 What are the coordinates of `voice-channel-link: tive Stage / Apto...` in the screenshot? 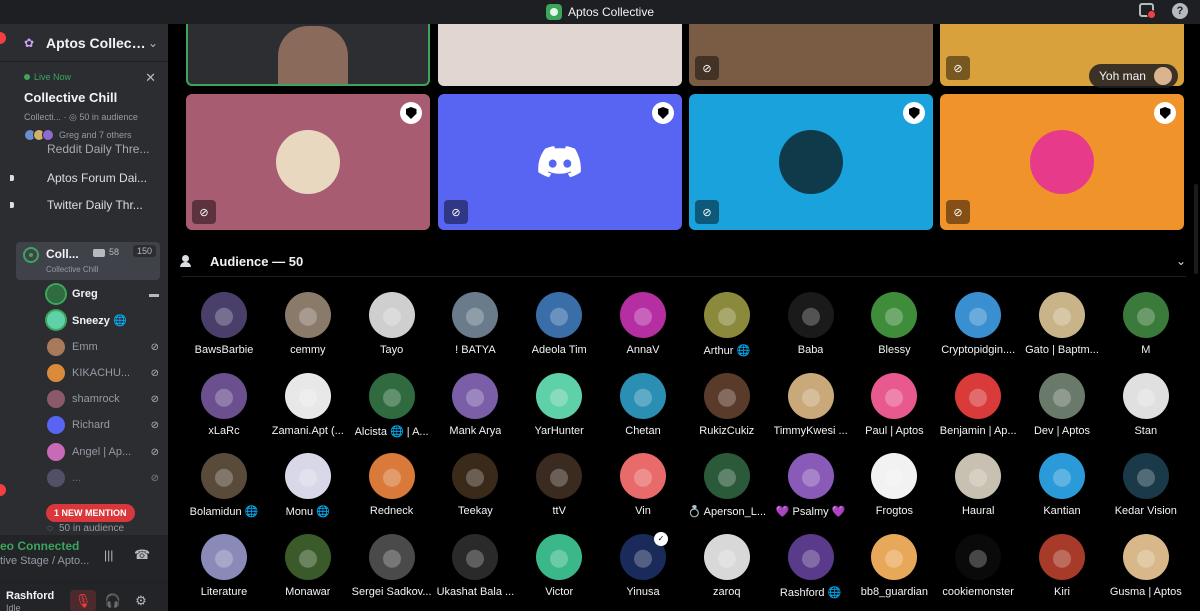 It's located at (44, 561).